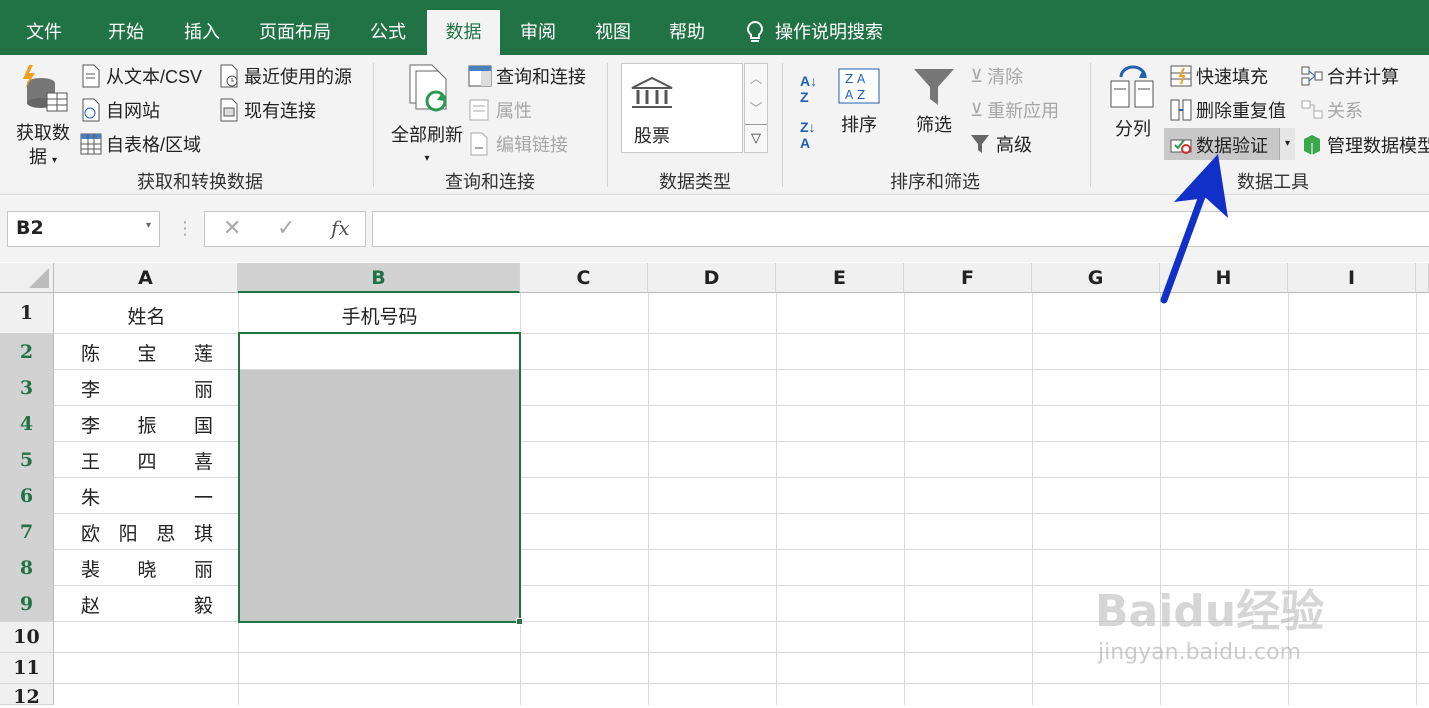 Image resolution: width=1429 pixels, height=708 pixels. I want to click on row-header-10: 10, so click(27, 637).